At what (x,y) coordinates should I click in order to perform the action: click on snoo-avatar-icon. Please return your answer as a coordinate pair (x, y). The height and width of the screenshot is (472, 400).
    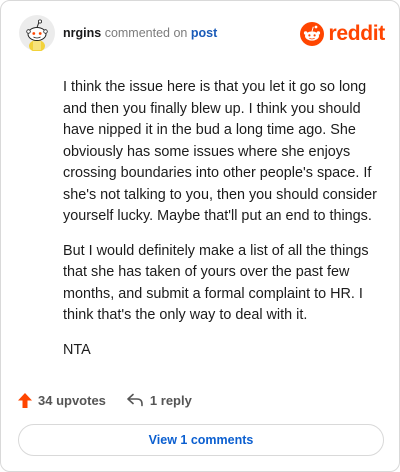
    Looking at the image, I should click on (37, 33).